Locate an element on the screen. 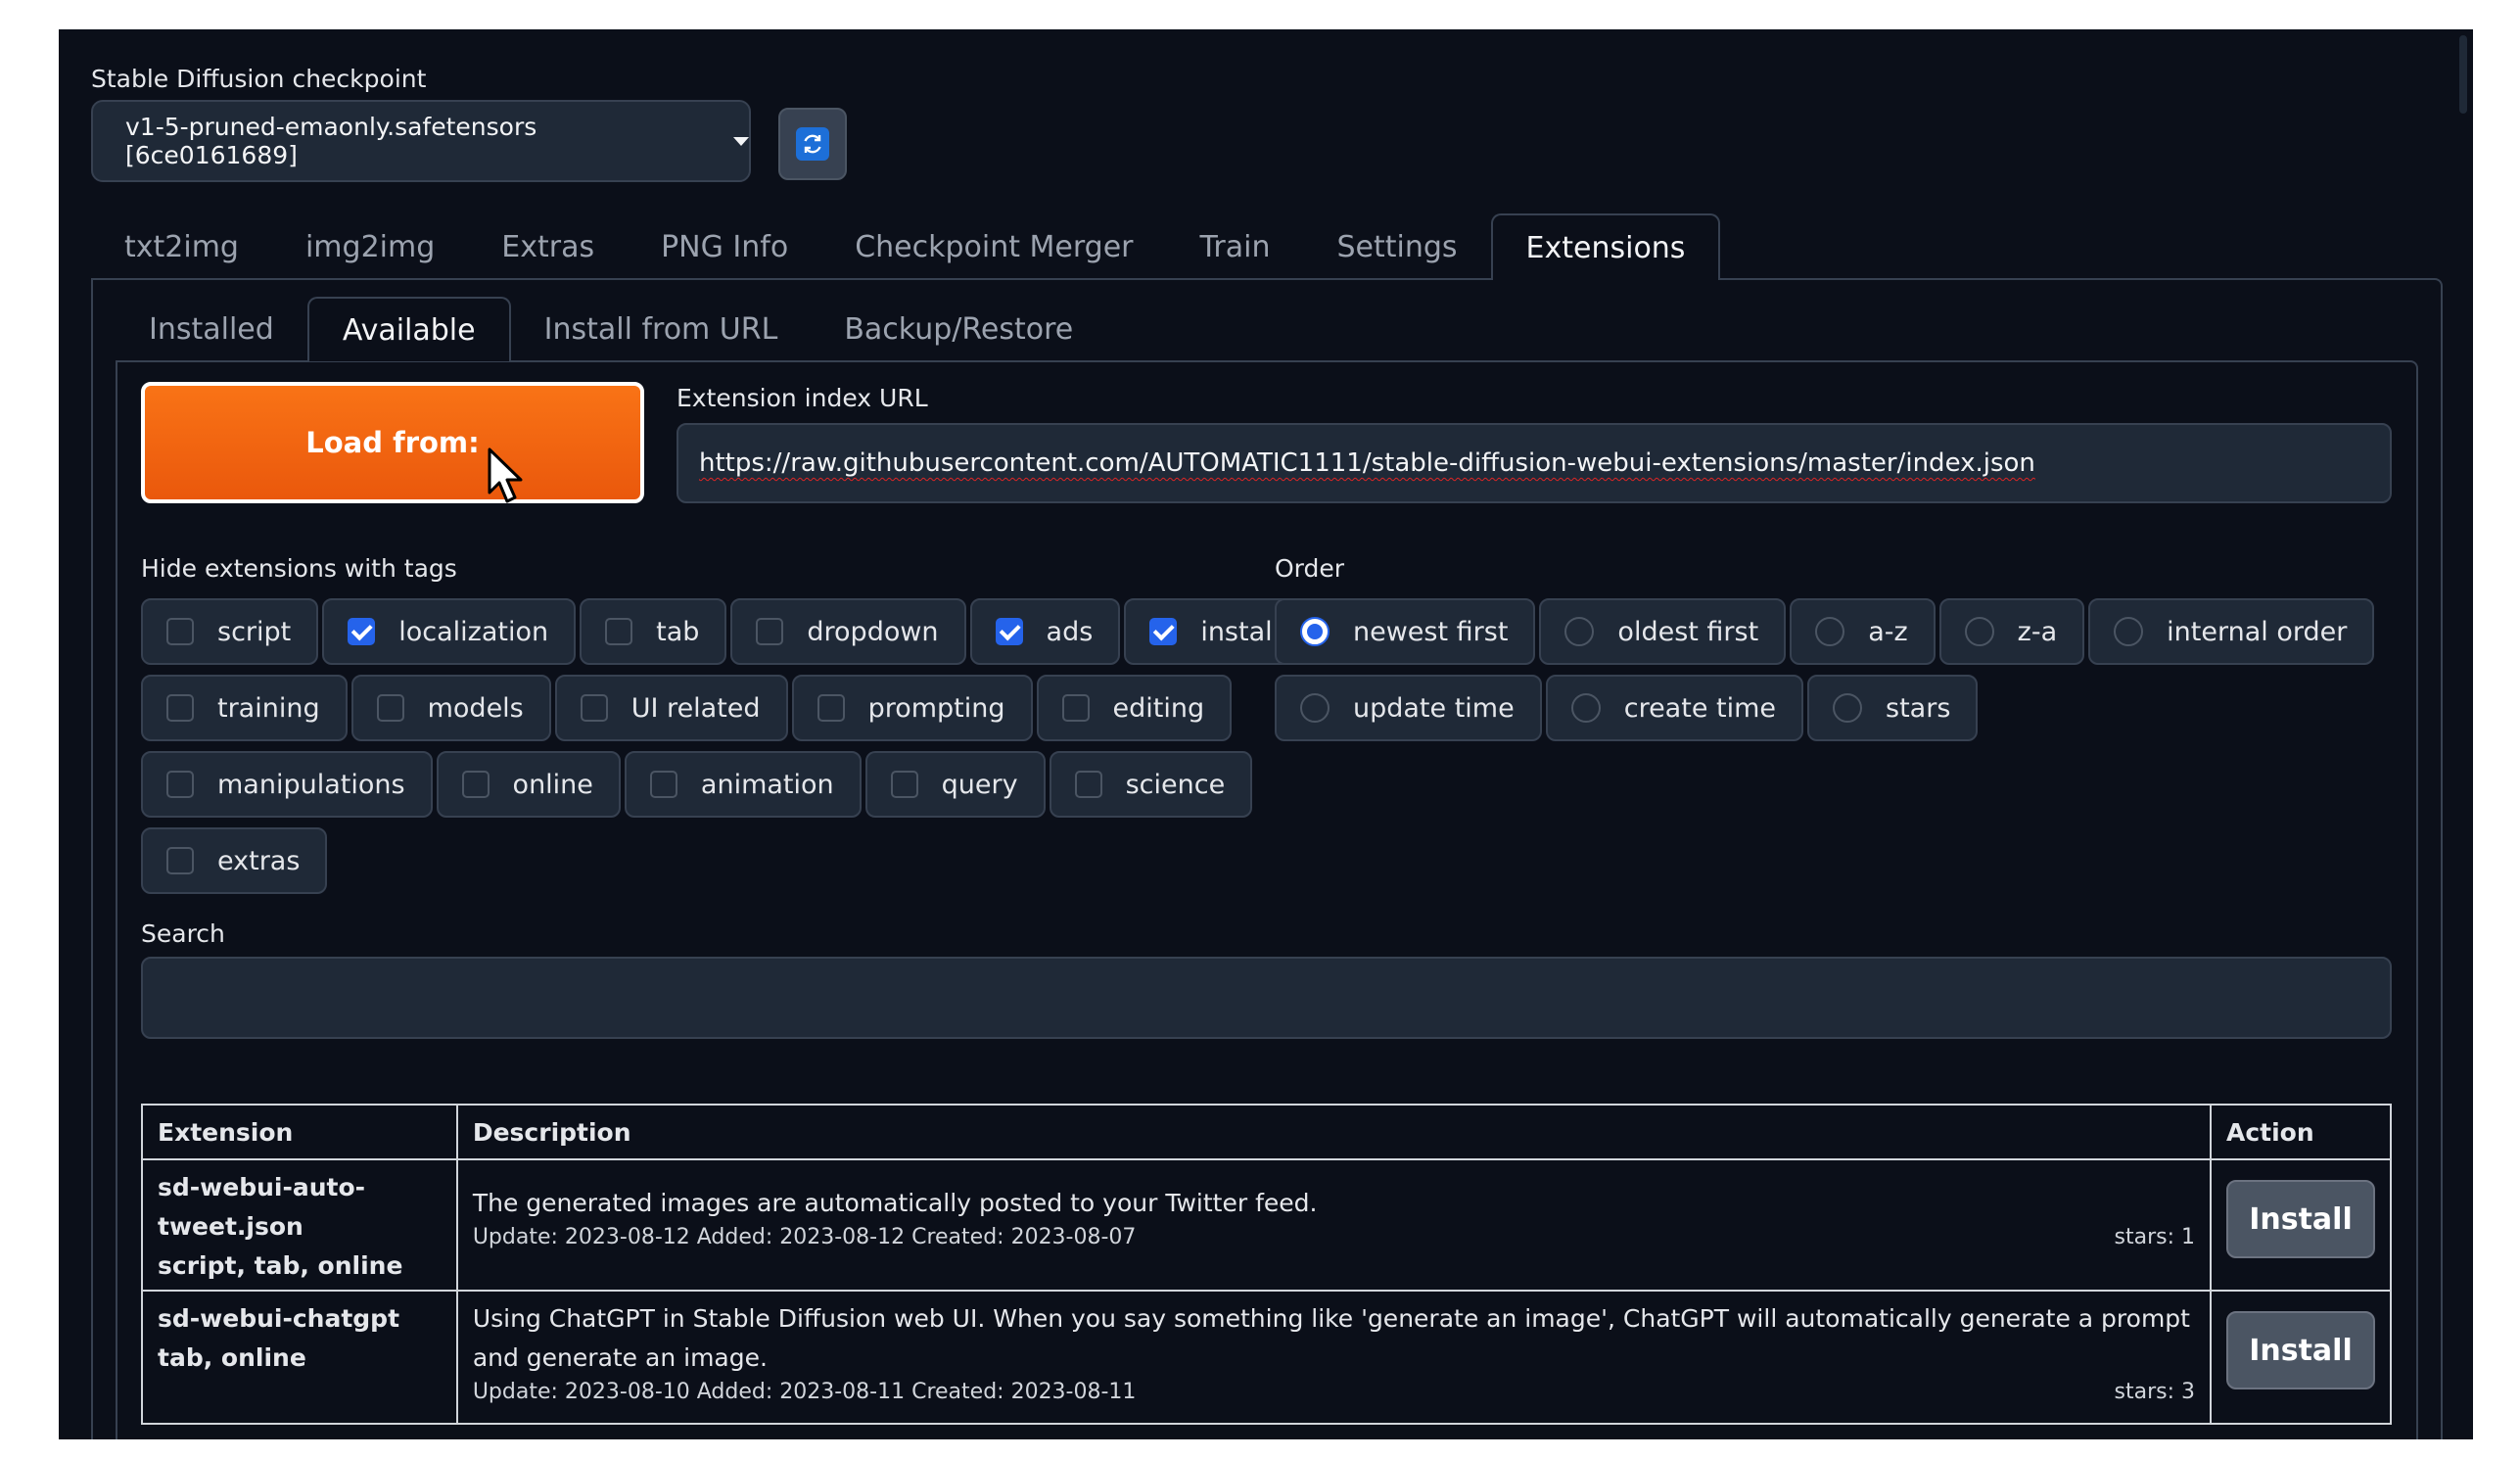 The width and height of the screenshot is (2520, 1459). radio-selected-icon is located at coordinates (1315, 631).